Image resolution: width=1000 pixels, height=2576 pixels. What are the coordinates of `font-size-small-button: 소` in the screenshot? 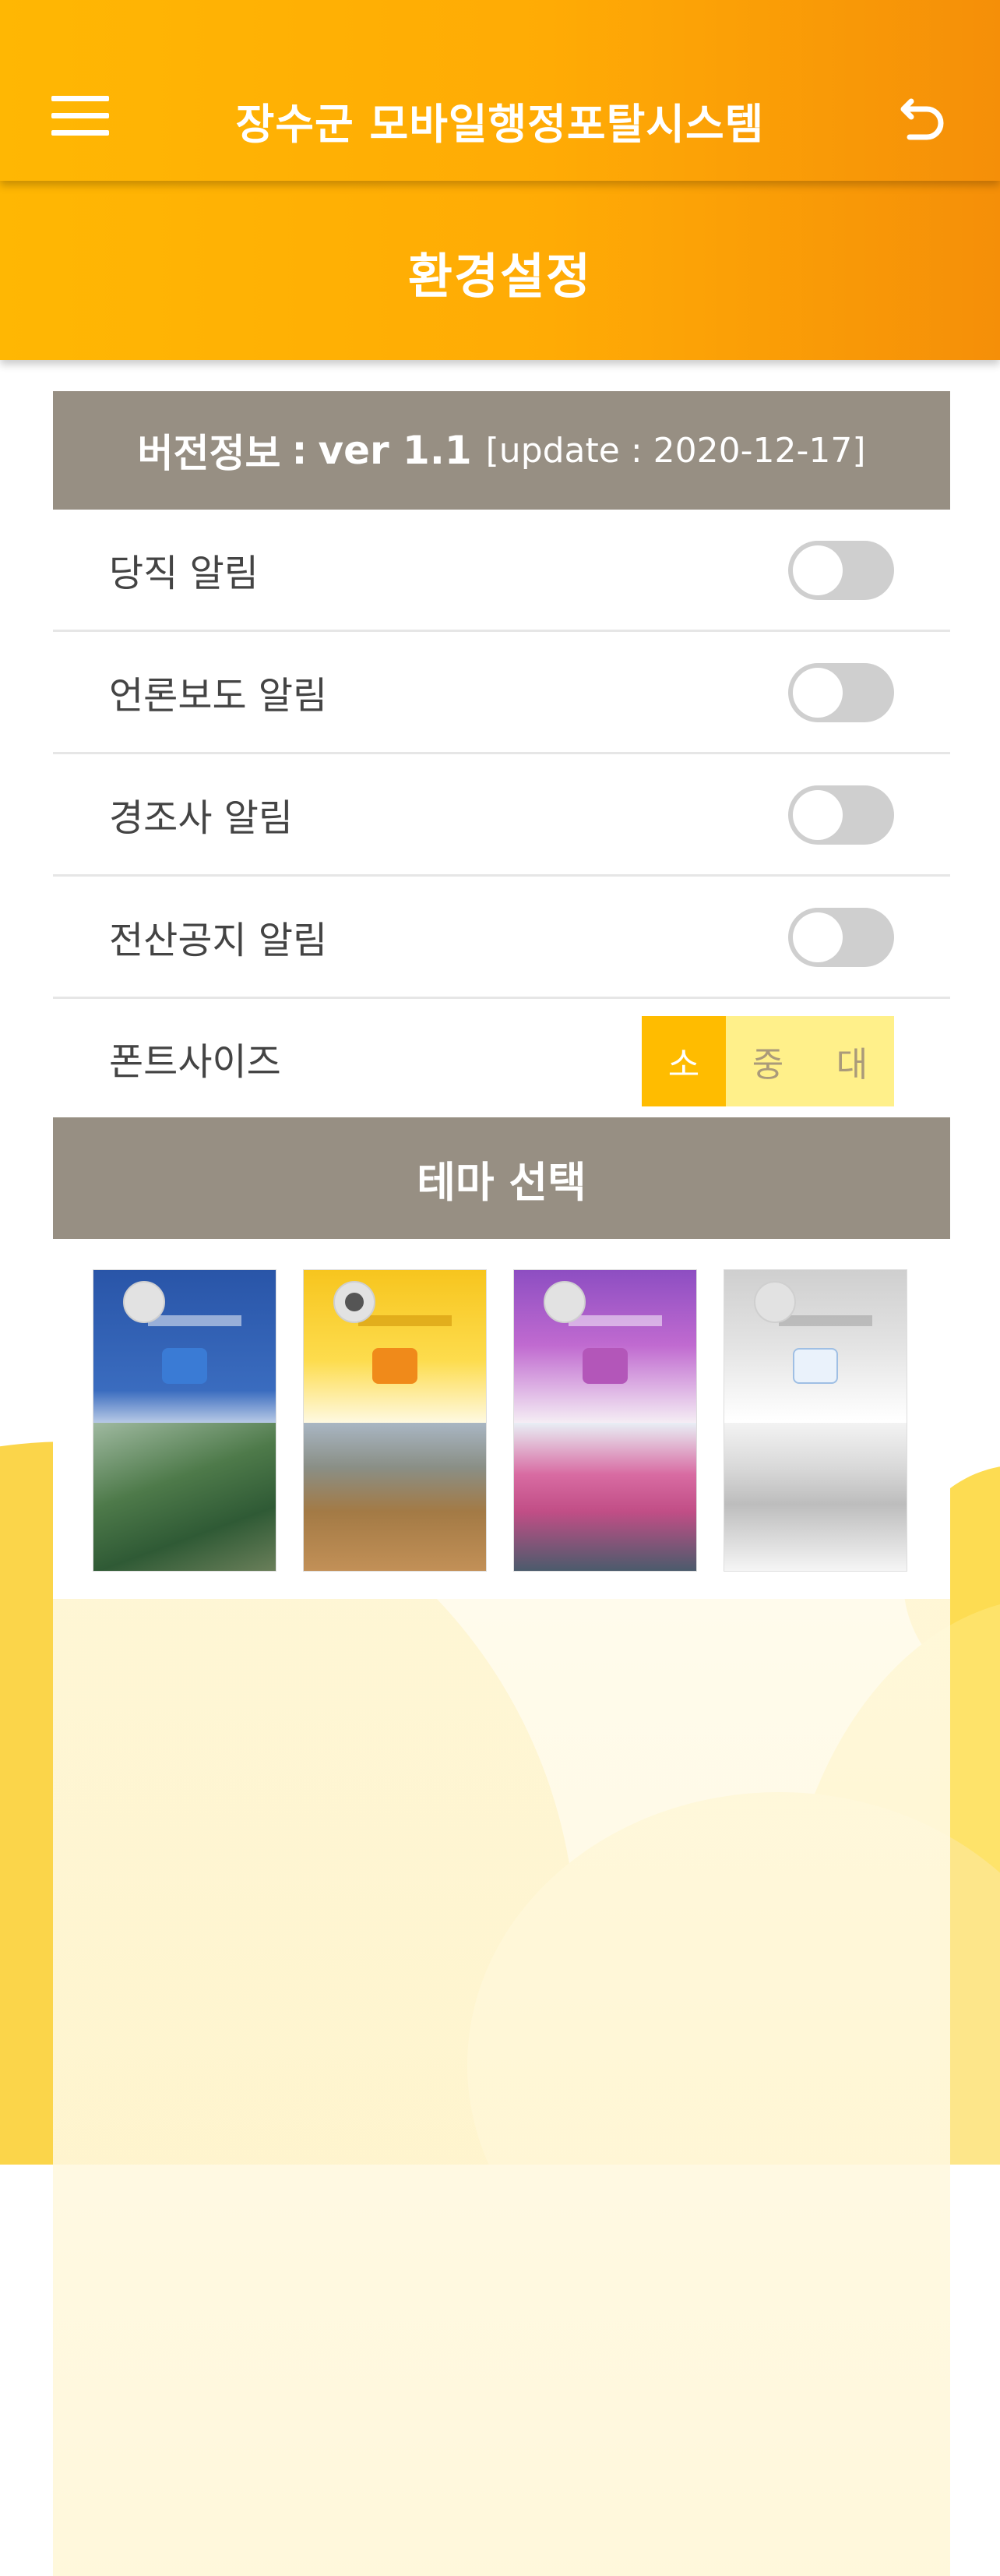 It's located at (684, 1061).